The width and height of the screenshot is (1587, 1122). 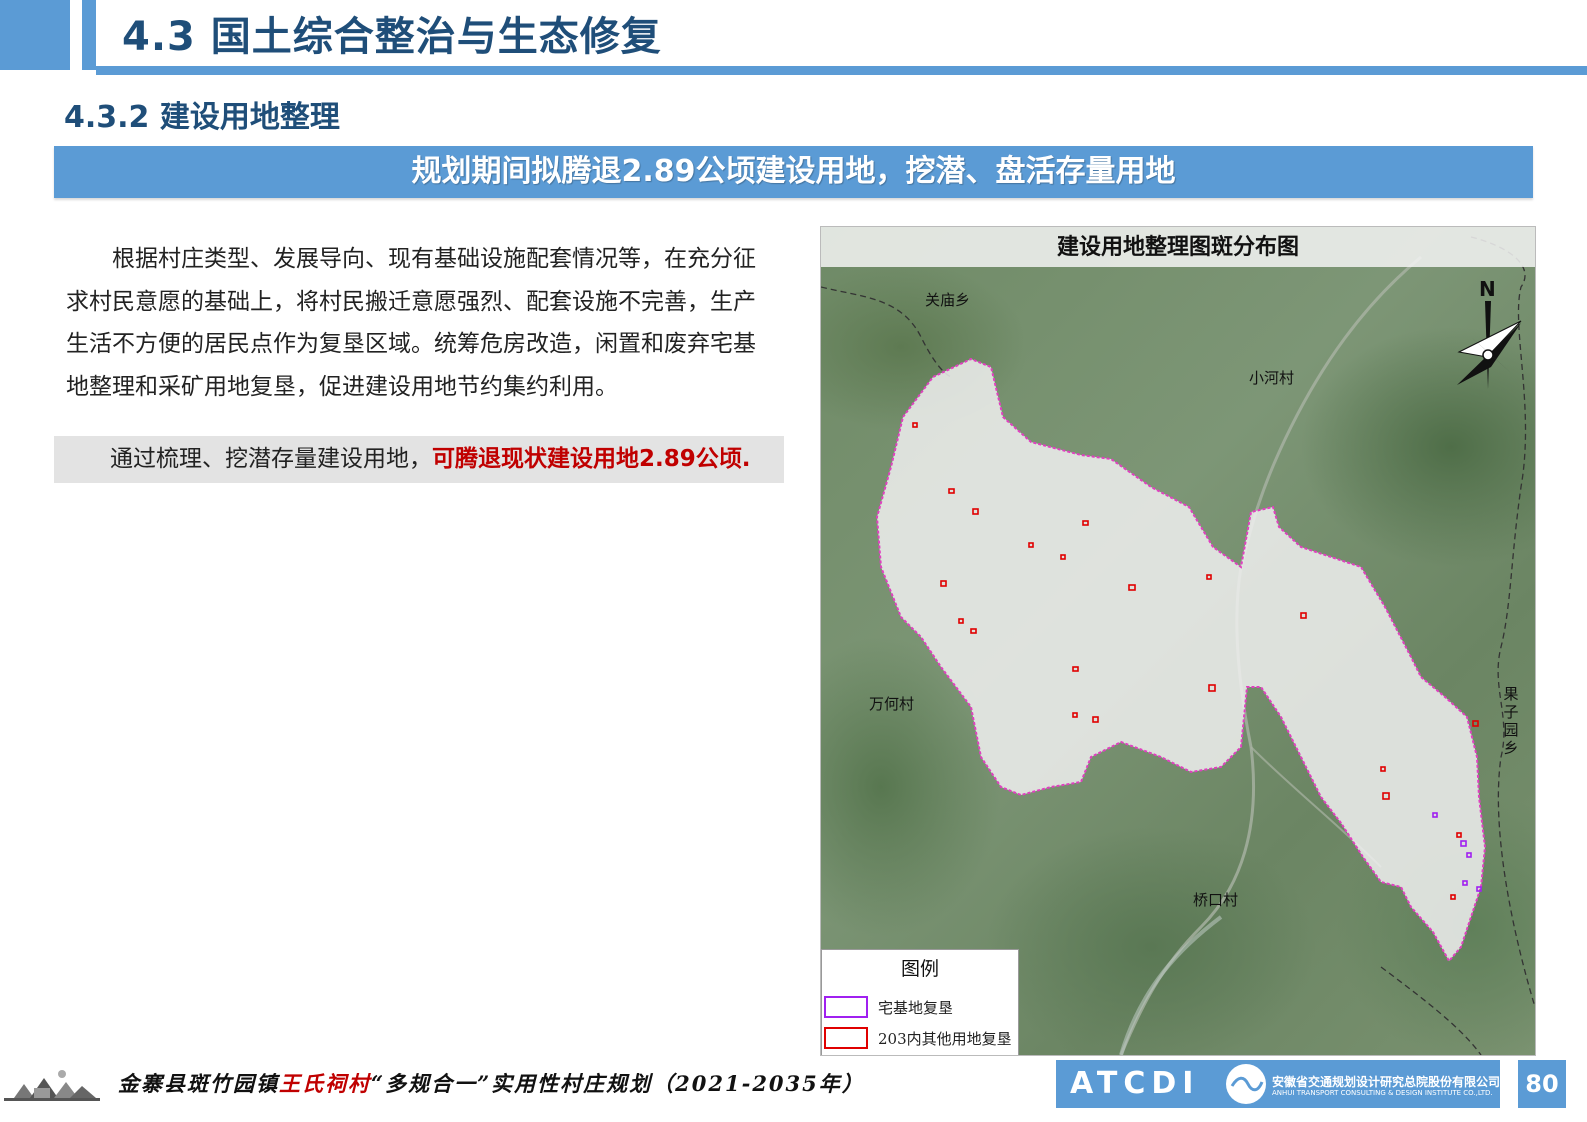 I want to click on legend-swatch-residential, so click(x=846, y=1007).